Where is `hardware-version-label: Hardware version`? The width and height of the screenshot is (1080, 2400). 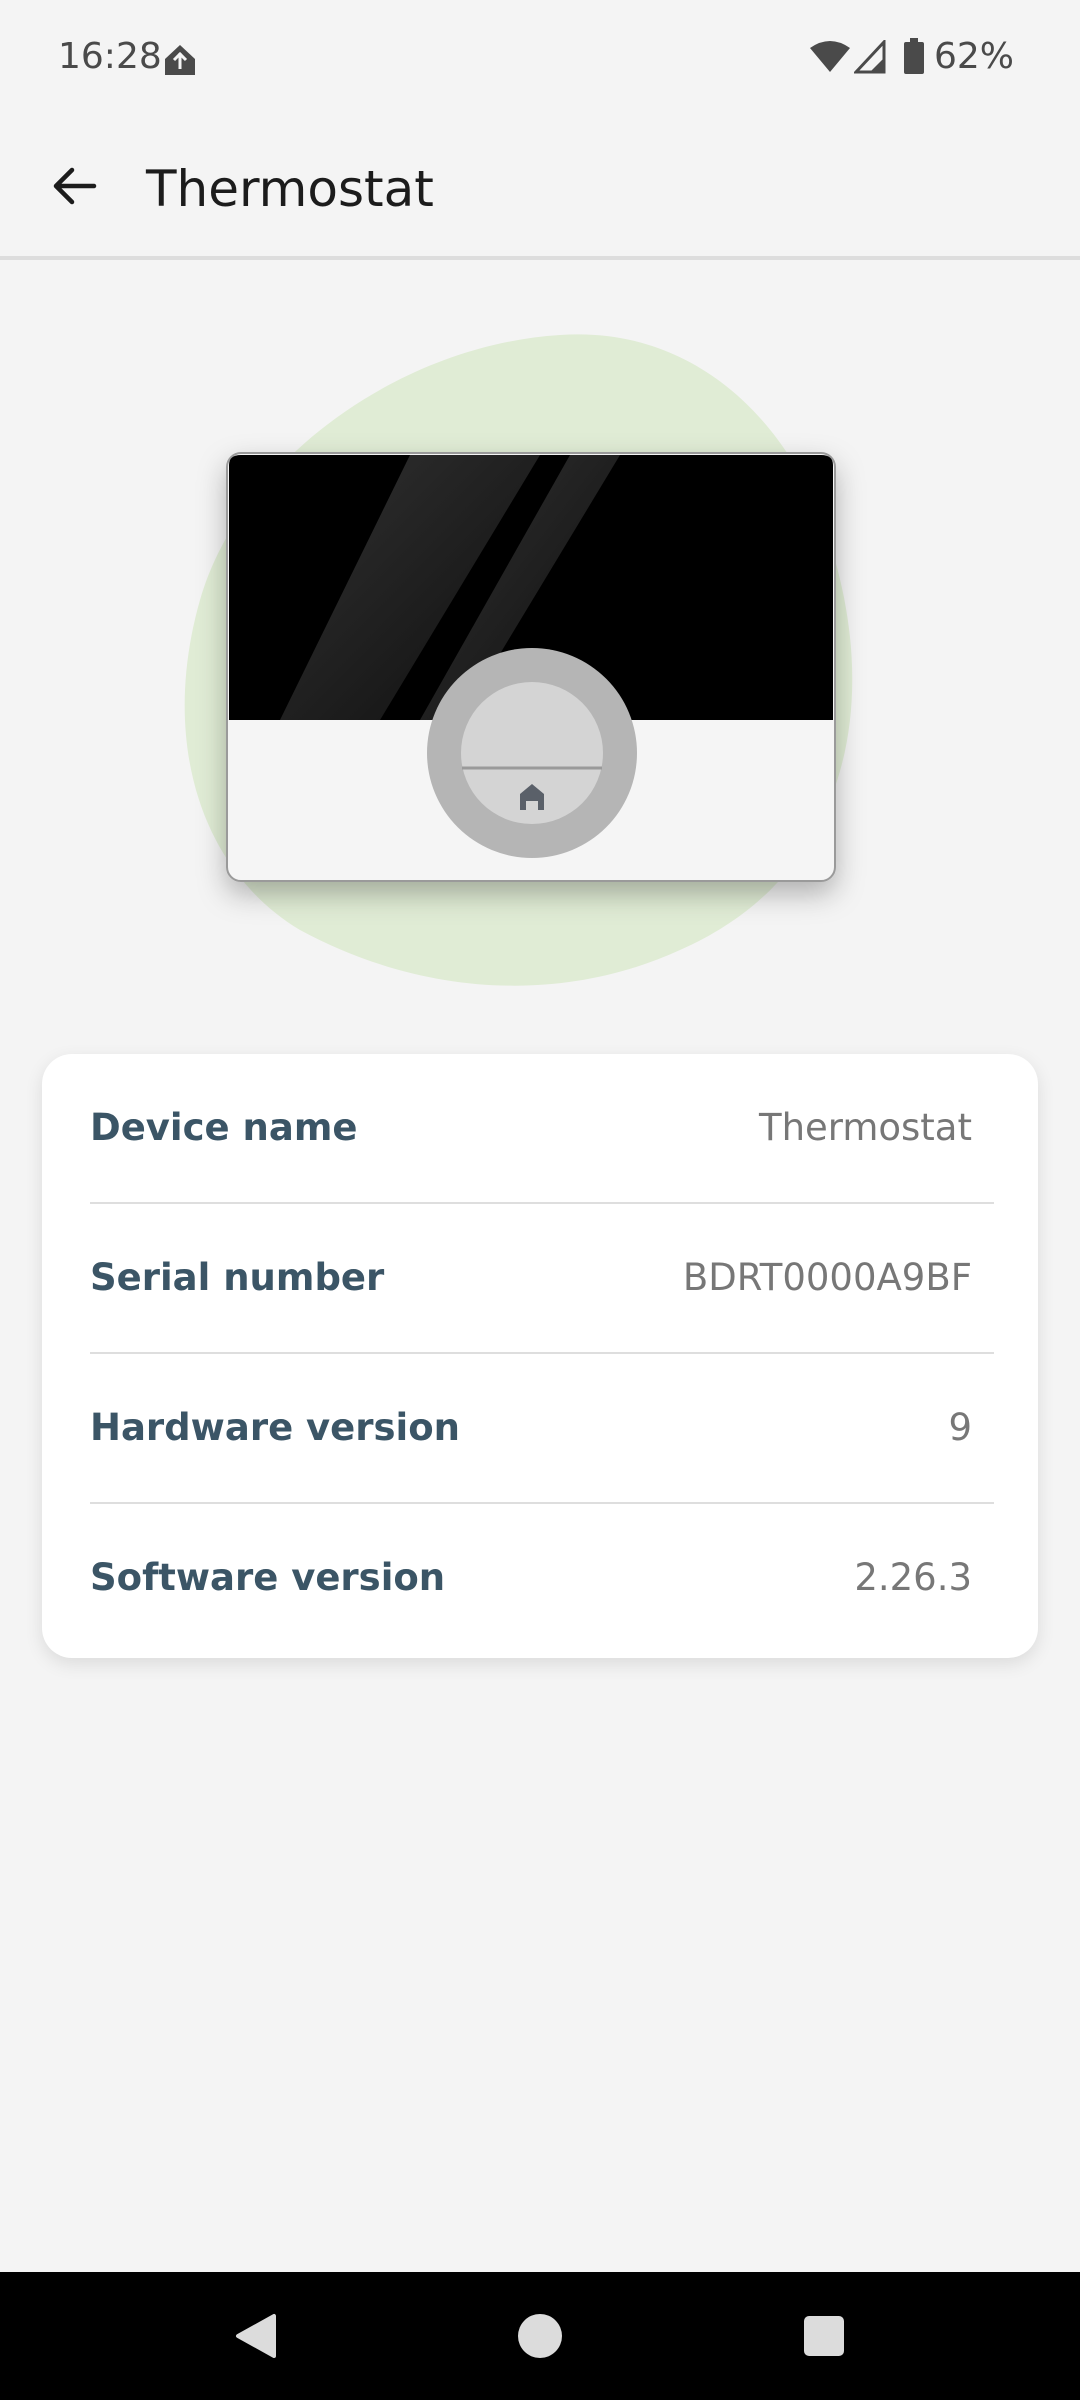
hardware-version-label: Hardware version is located at coordinates (275, 1427).